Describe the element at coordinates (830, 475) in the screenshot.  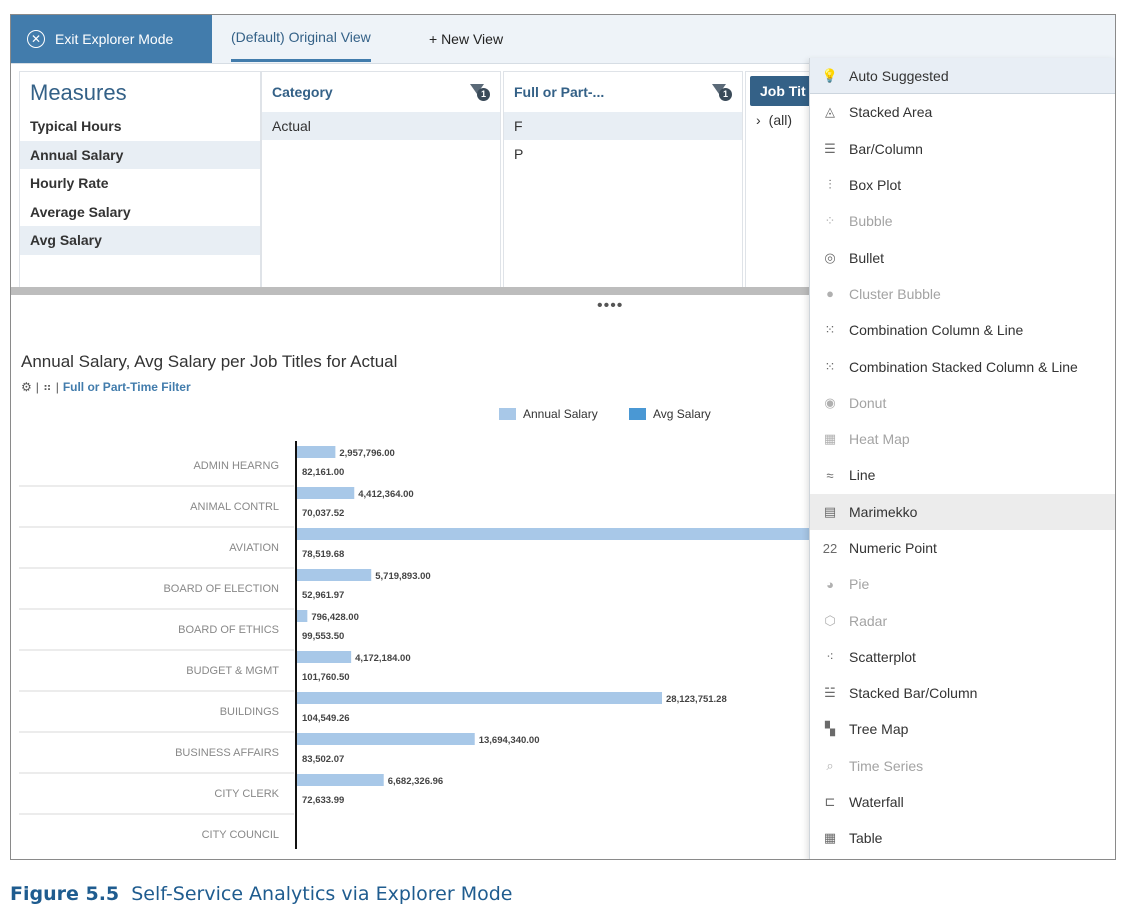
I see `line-icon: ≈` at that location.